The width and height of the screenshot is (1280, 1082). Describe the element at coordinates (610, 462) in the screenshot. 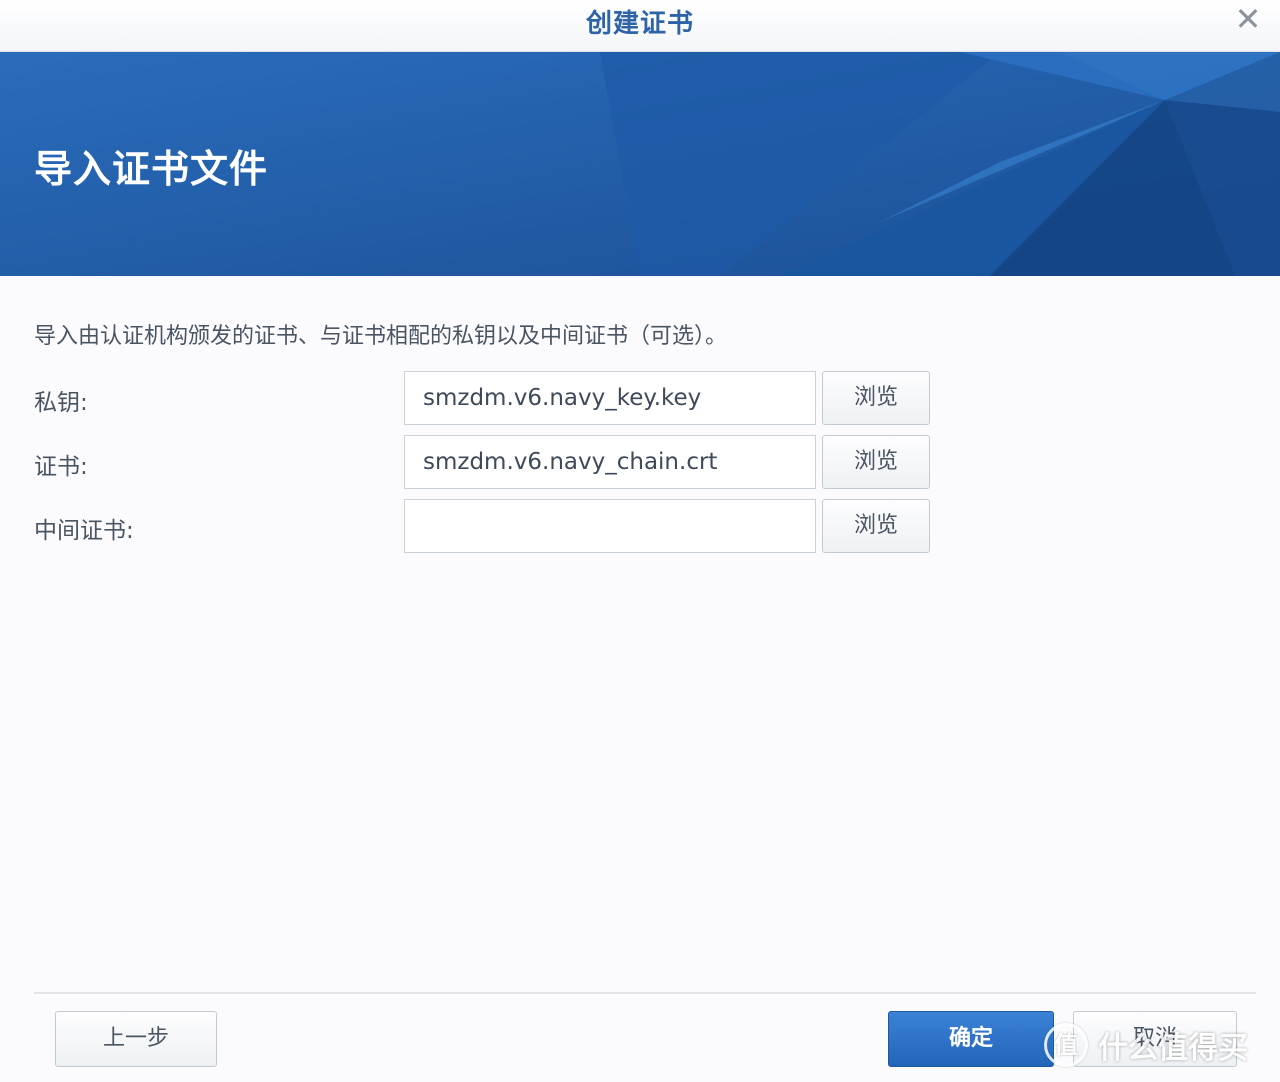

I see `certificate-input` at that location.